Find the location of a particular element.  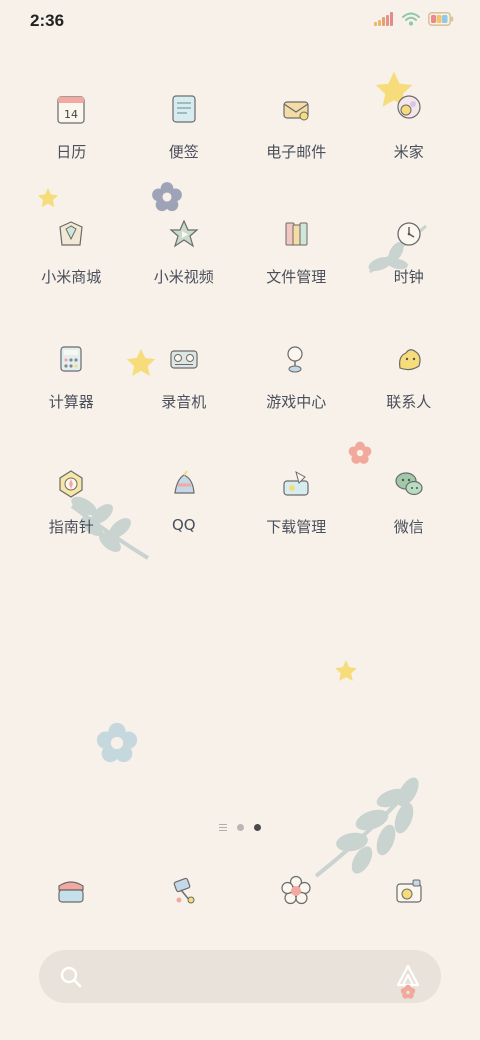

app-file-manager: 文件管理 is located at coordinates (296, 251).